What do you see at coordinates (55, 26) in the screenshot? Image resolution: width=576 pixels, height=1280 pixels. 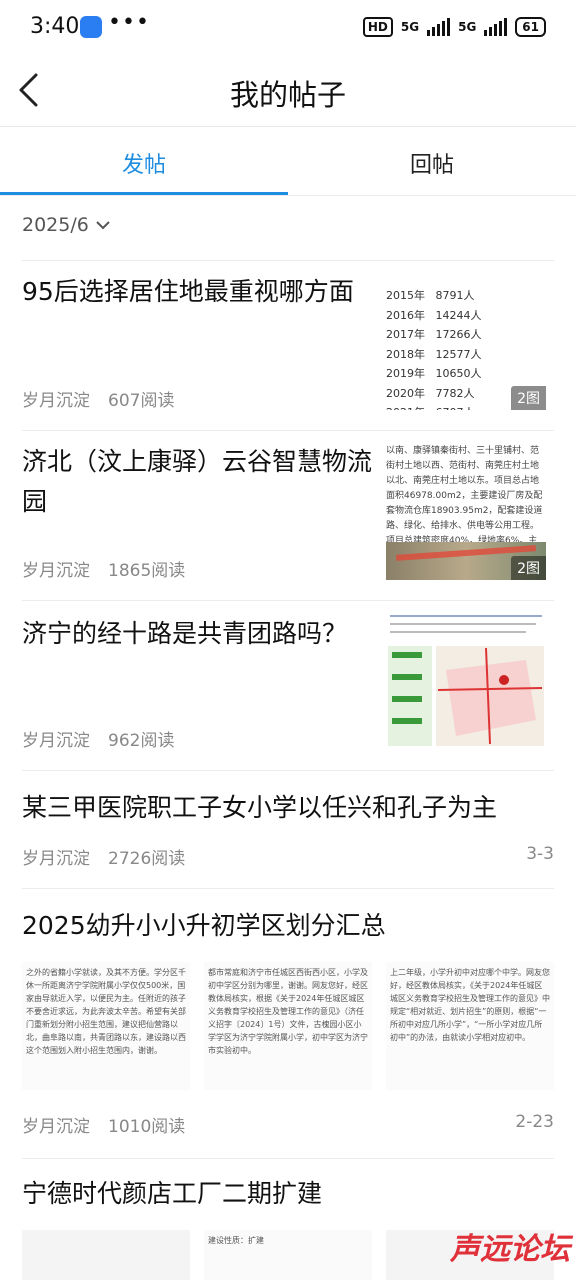 I see `status-time: 3:40` at bounding box center [55, 26].